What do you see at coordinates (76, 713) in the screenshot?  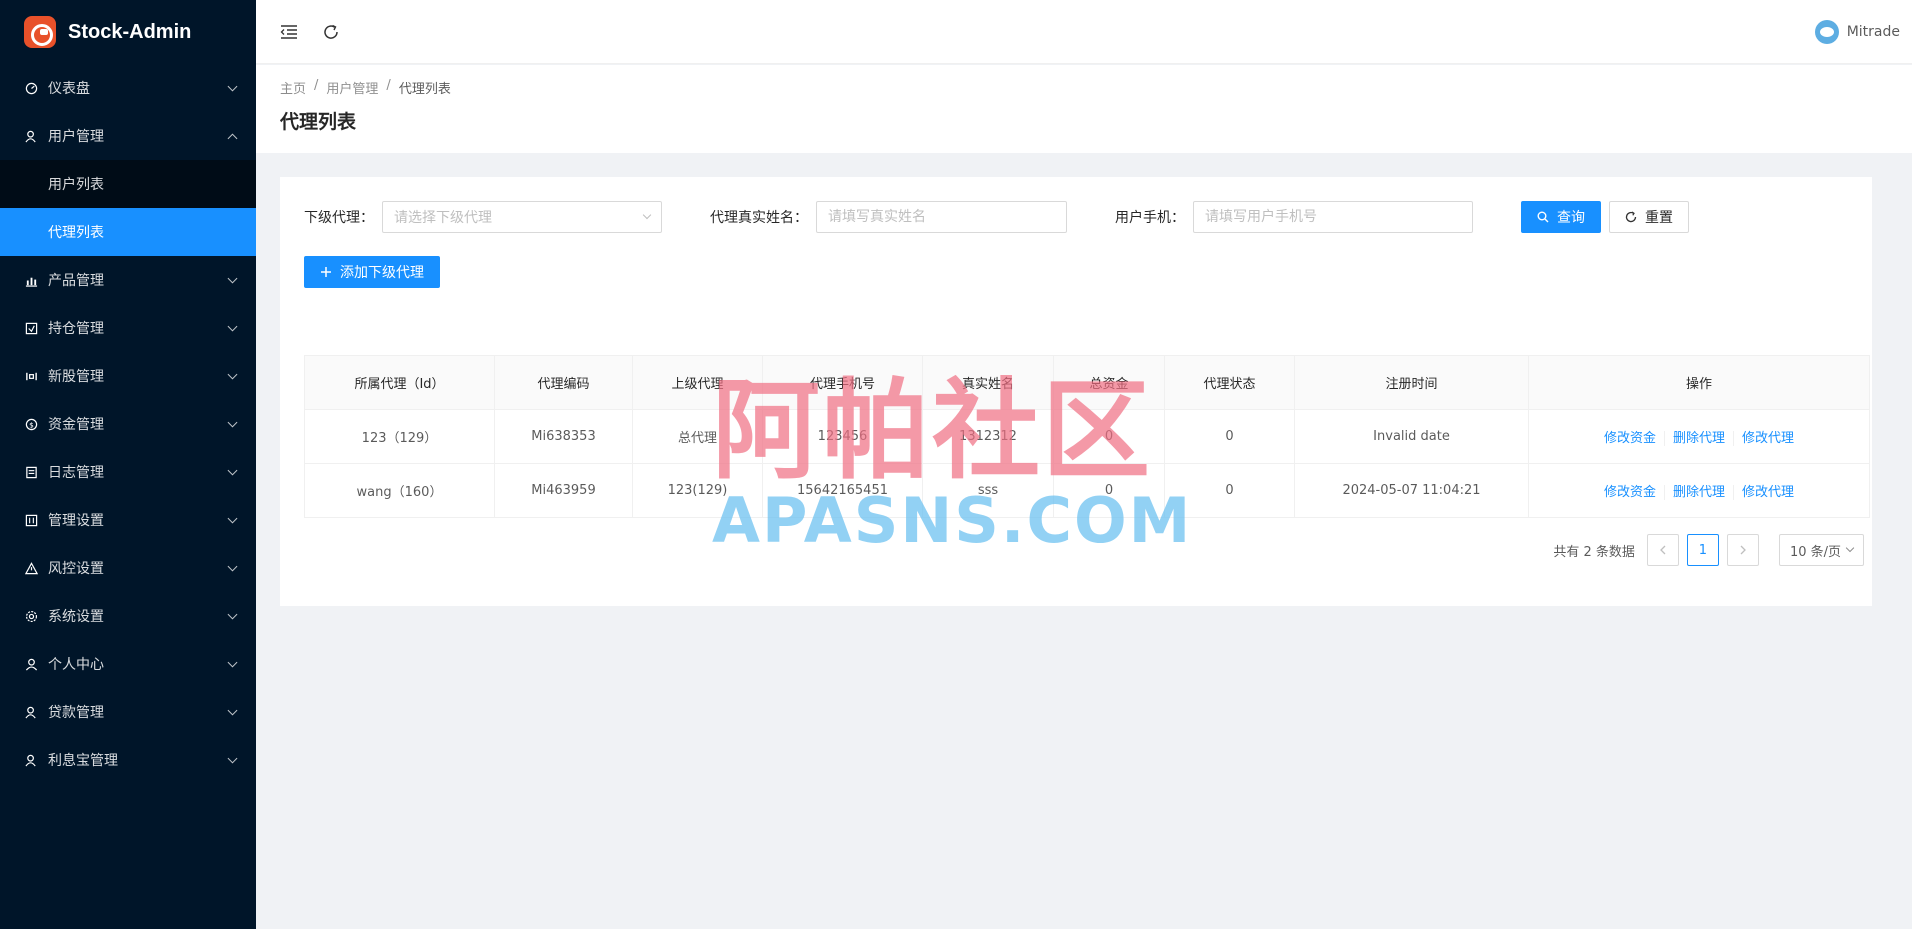 I see `sidebar-item-label: 贷款管理` at bounding box center [76, 713].